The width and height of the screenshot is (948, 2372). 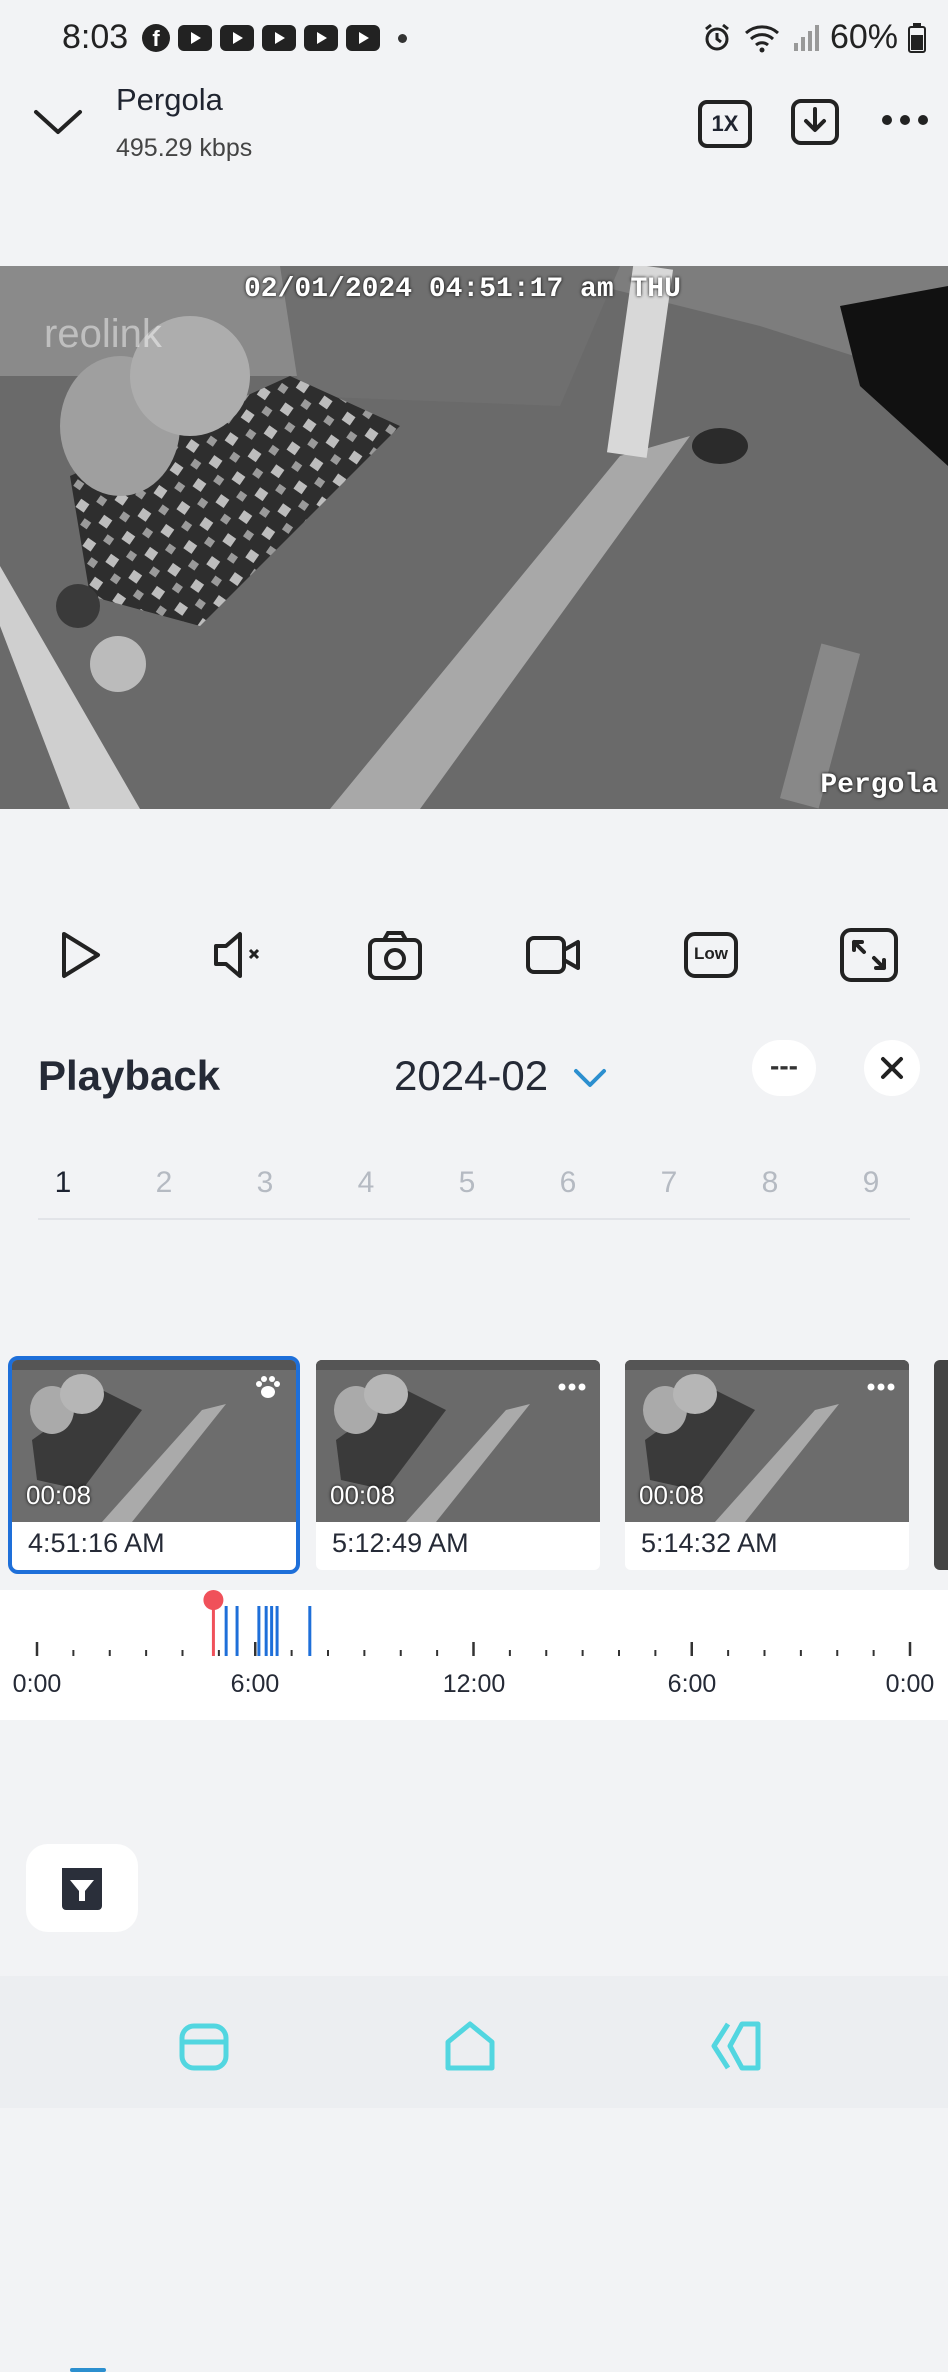 I want to click on alarm-icon, so click(x=717, y=36).